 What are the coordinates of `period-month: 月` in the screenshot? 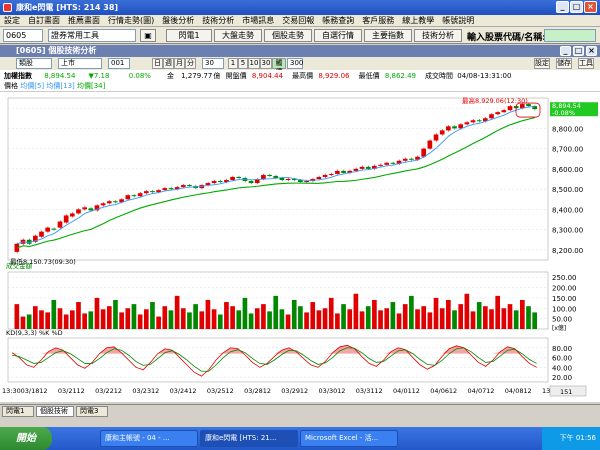 It's located at (179, 63).